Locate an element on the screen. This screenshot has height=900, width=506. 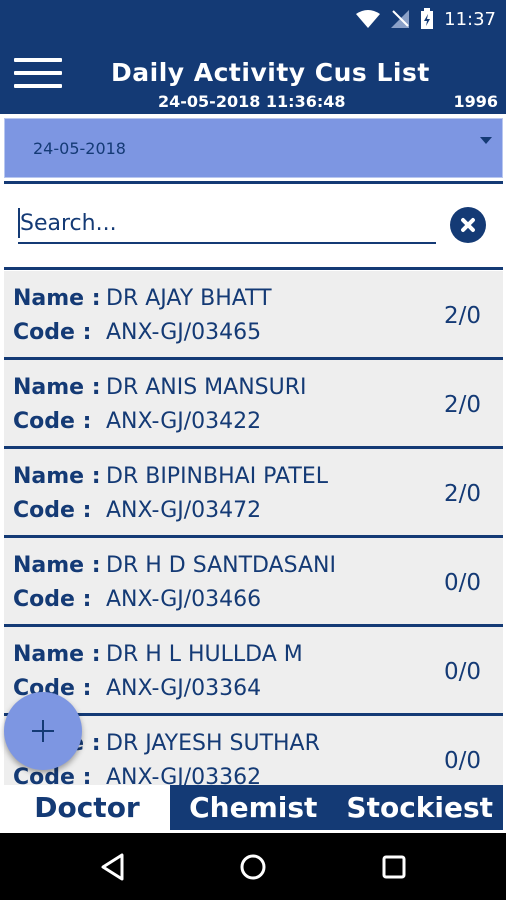
recents-square-icon is located at coordinates (394, 867).